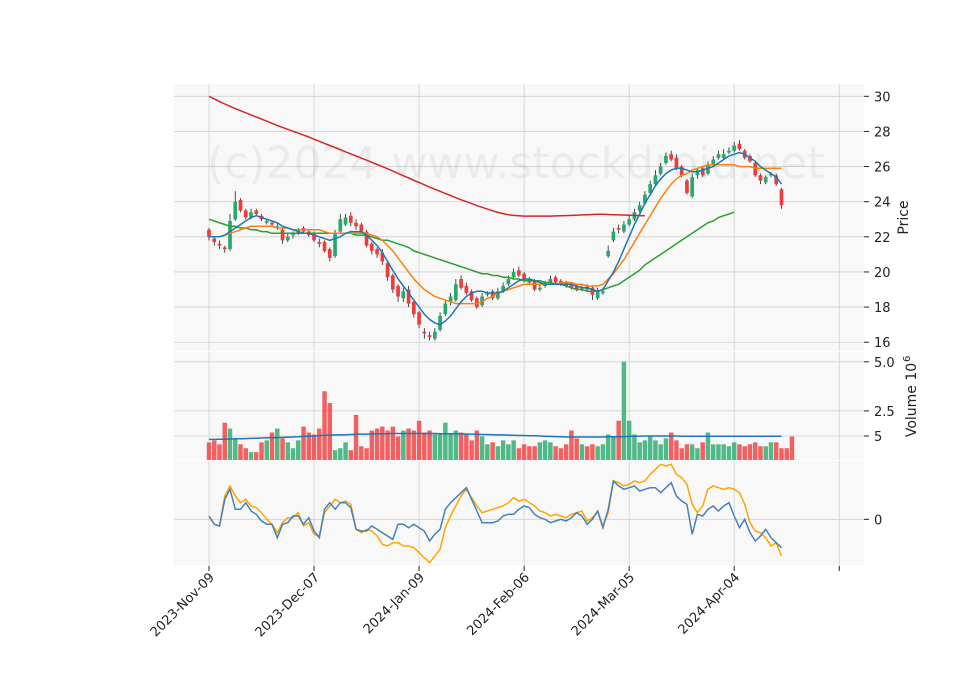 This screenshot has width=960, height=694. Describe the element at coordinates (912, 400) in the screenshot. I see `volume-axis-label: Volume 10` at that location.